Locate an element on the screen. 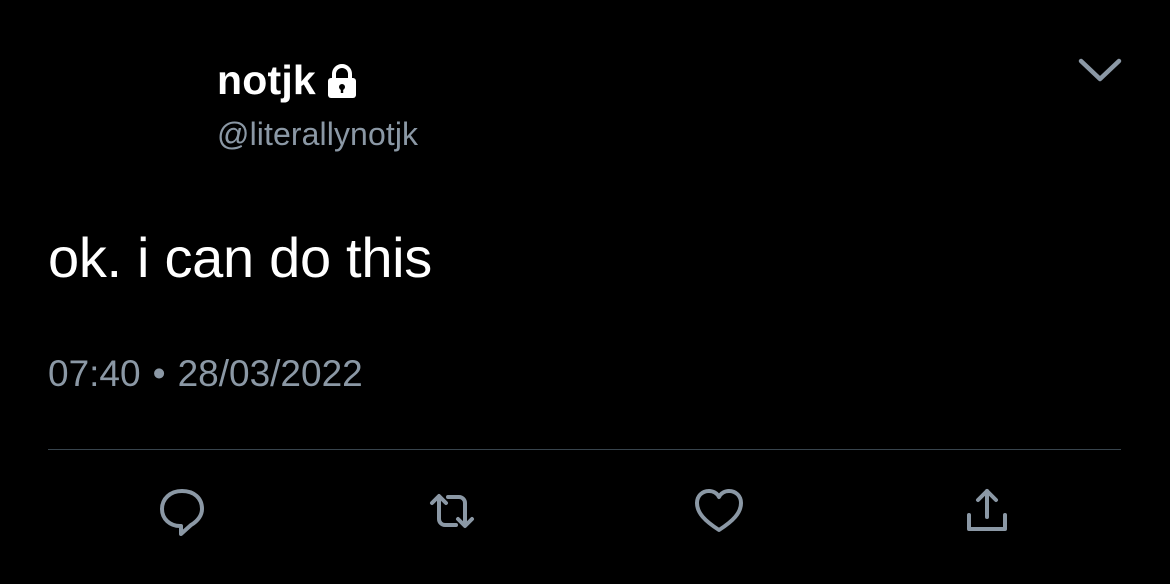 The width and height of the screenshot is (1170, 584). chevron-down-icon is located at coordinates (1100, 70).